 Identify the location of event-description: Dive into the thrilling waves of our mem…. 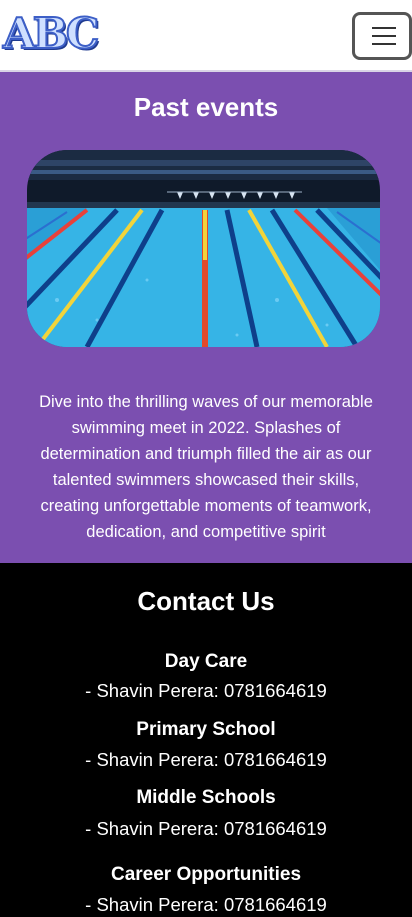
(206, 467).